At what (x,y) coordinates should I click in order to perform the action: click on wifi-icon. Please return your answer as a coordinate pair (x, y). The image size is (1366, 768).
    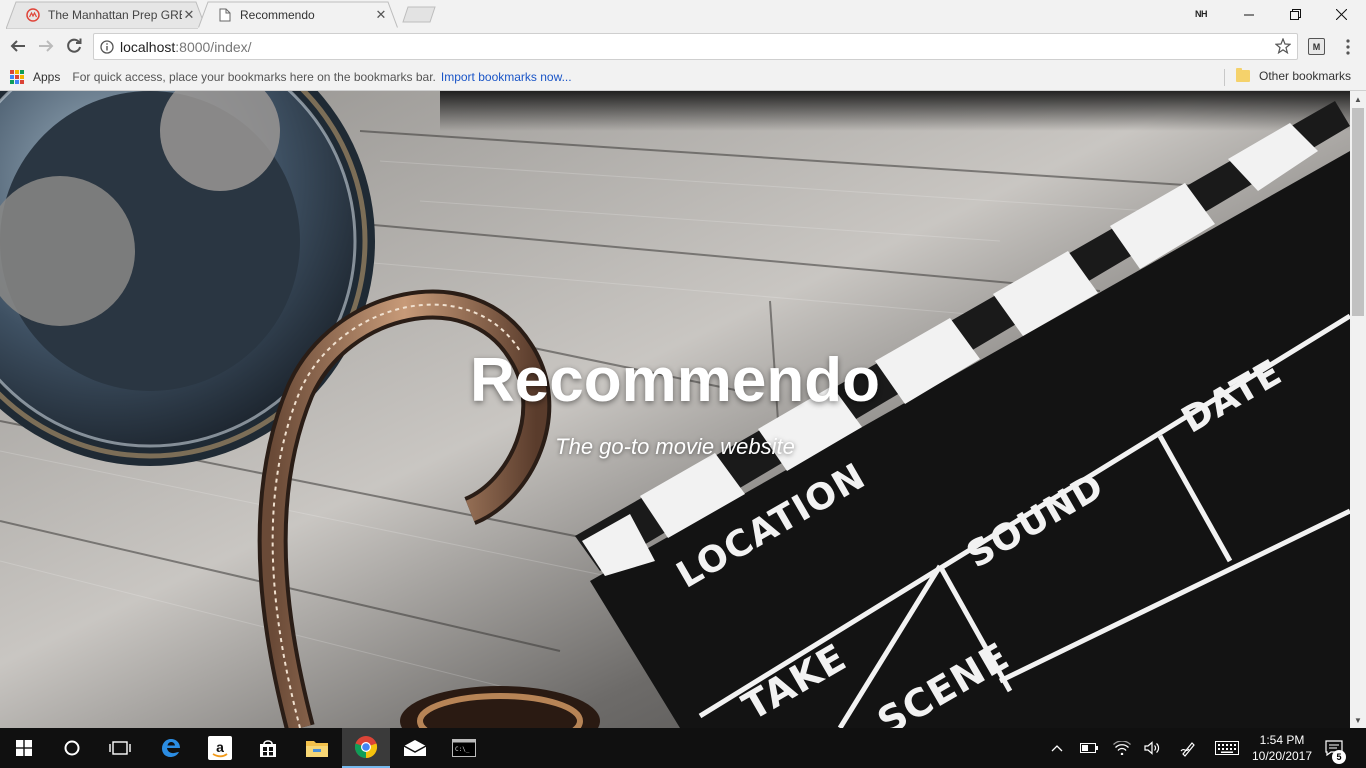
    Looking at the image, I should click on (1122, 748).